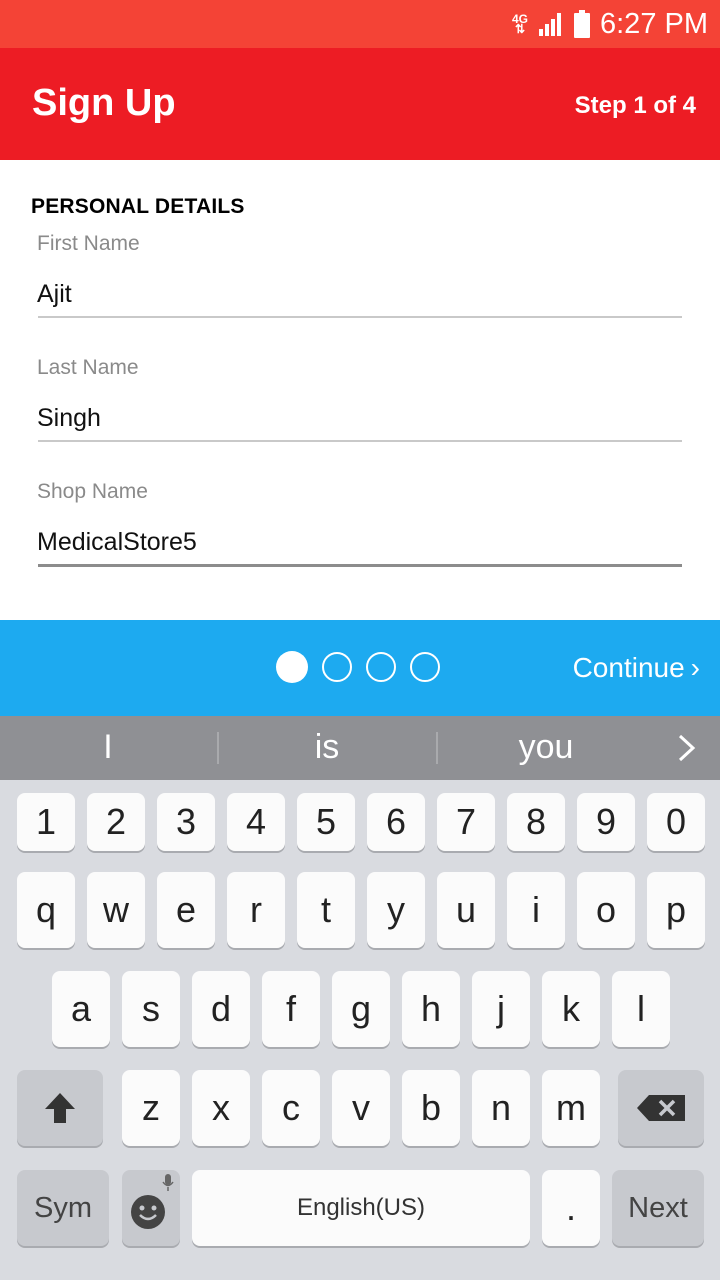 This screenshot has height=1280, width=720. Describe the element at coordinates (256, 910) in the screenshot. I see `key-r: r` at that location.